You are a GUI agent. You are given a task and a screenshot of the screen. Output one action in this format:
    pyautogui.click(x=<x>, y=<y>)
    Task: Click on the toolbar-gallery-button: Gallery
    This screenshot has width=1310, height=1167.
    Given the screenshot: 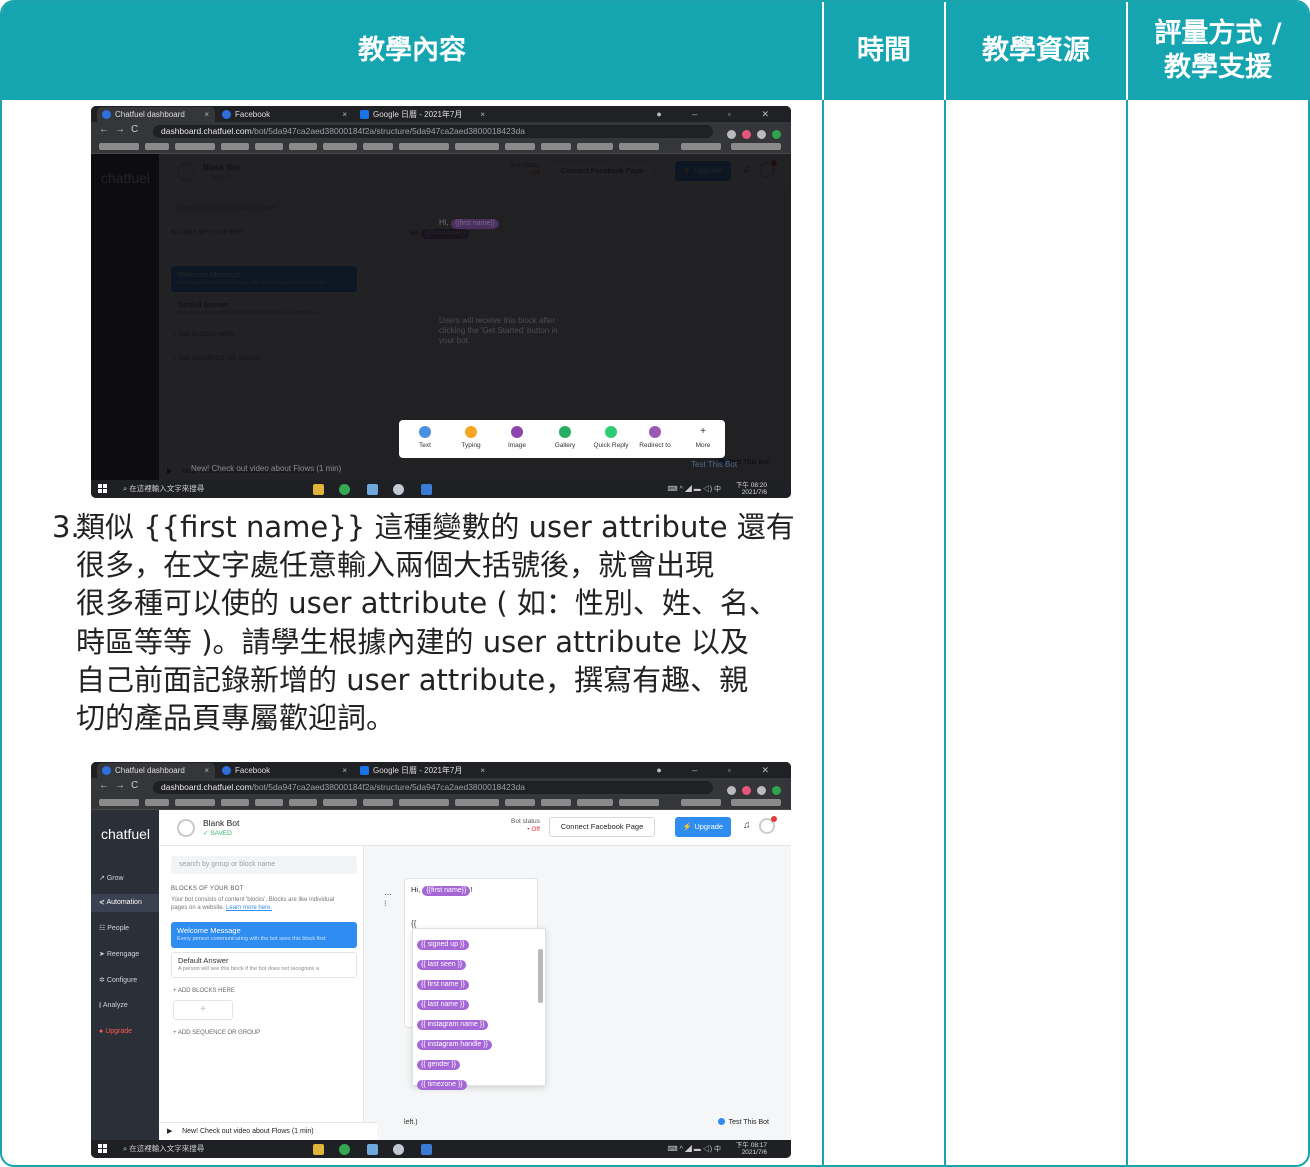 What is the action you would take?
    pyautogui.click(x=565, y=437)
    